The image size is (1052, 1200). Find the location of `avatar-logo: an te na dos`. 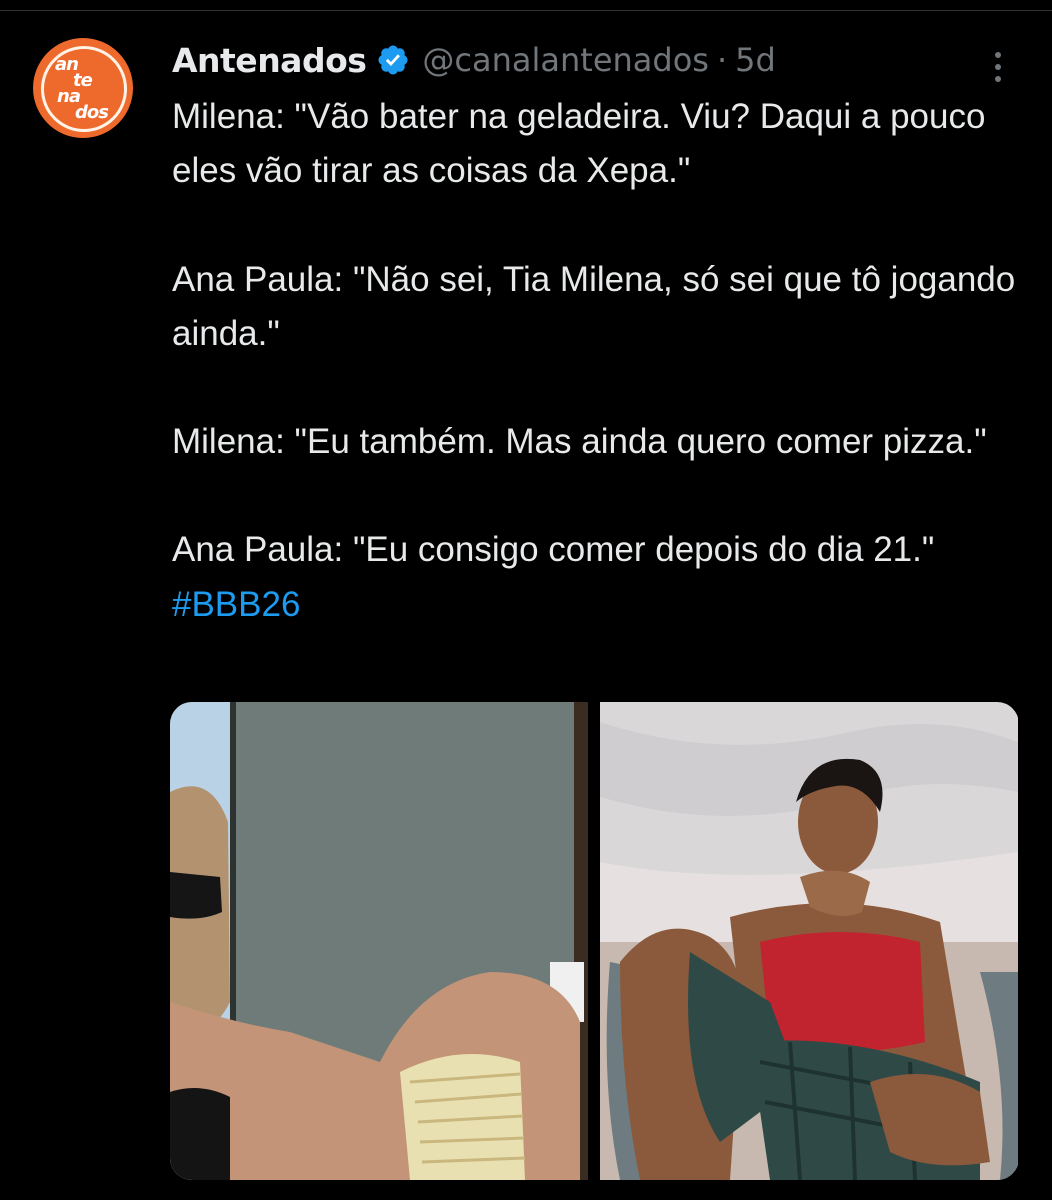

avatar-logo: an te na dos is located at coordinates (82, 88).